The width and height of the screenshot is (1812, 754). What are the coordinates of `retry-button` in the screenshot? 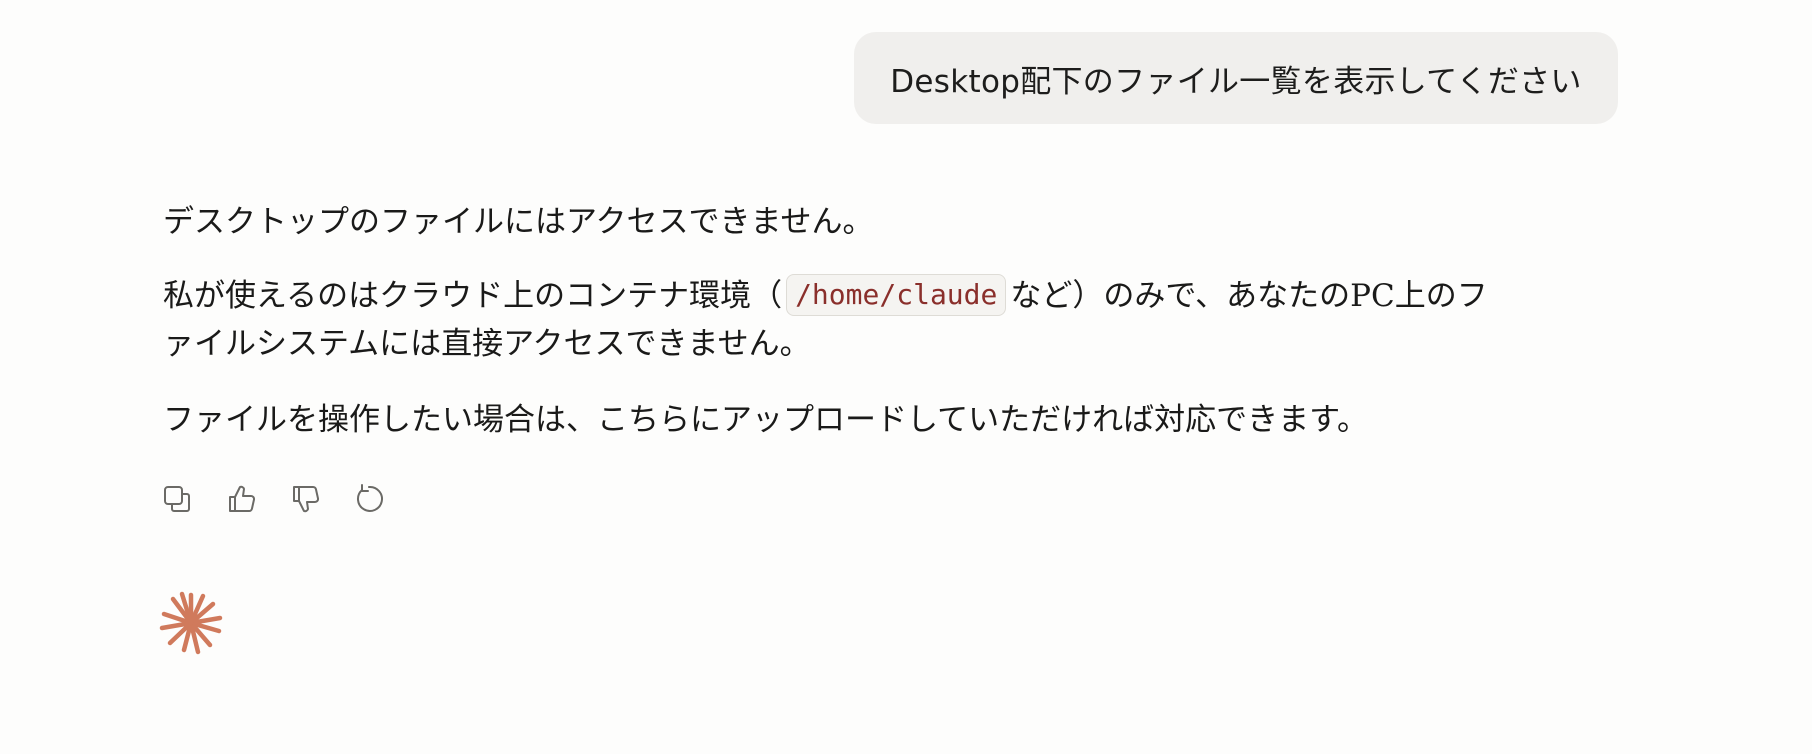 It's located at (369, 499).